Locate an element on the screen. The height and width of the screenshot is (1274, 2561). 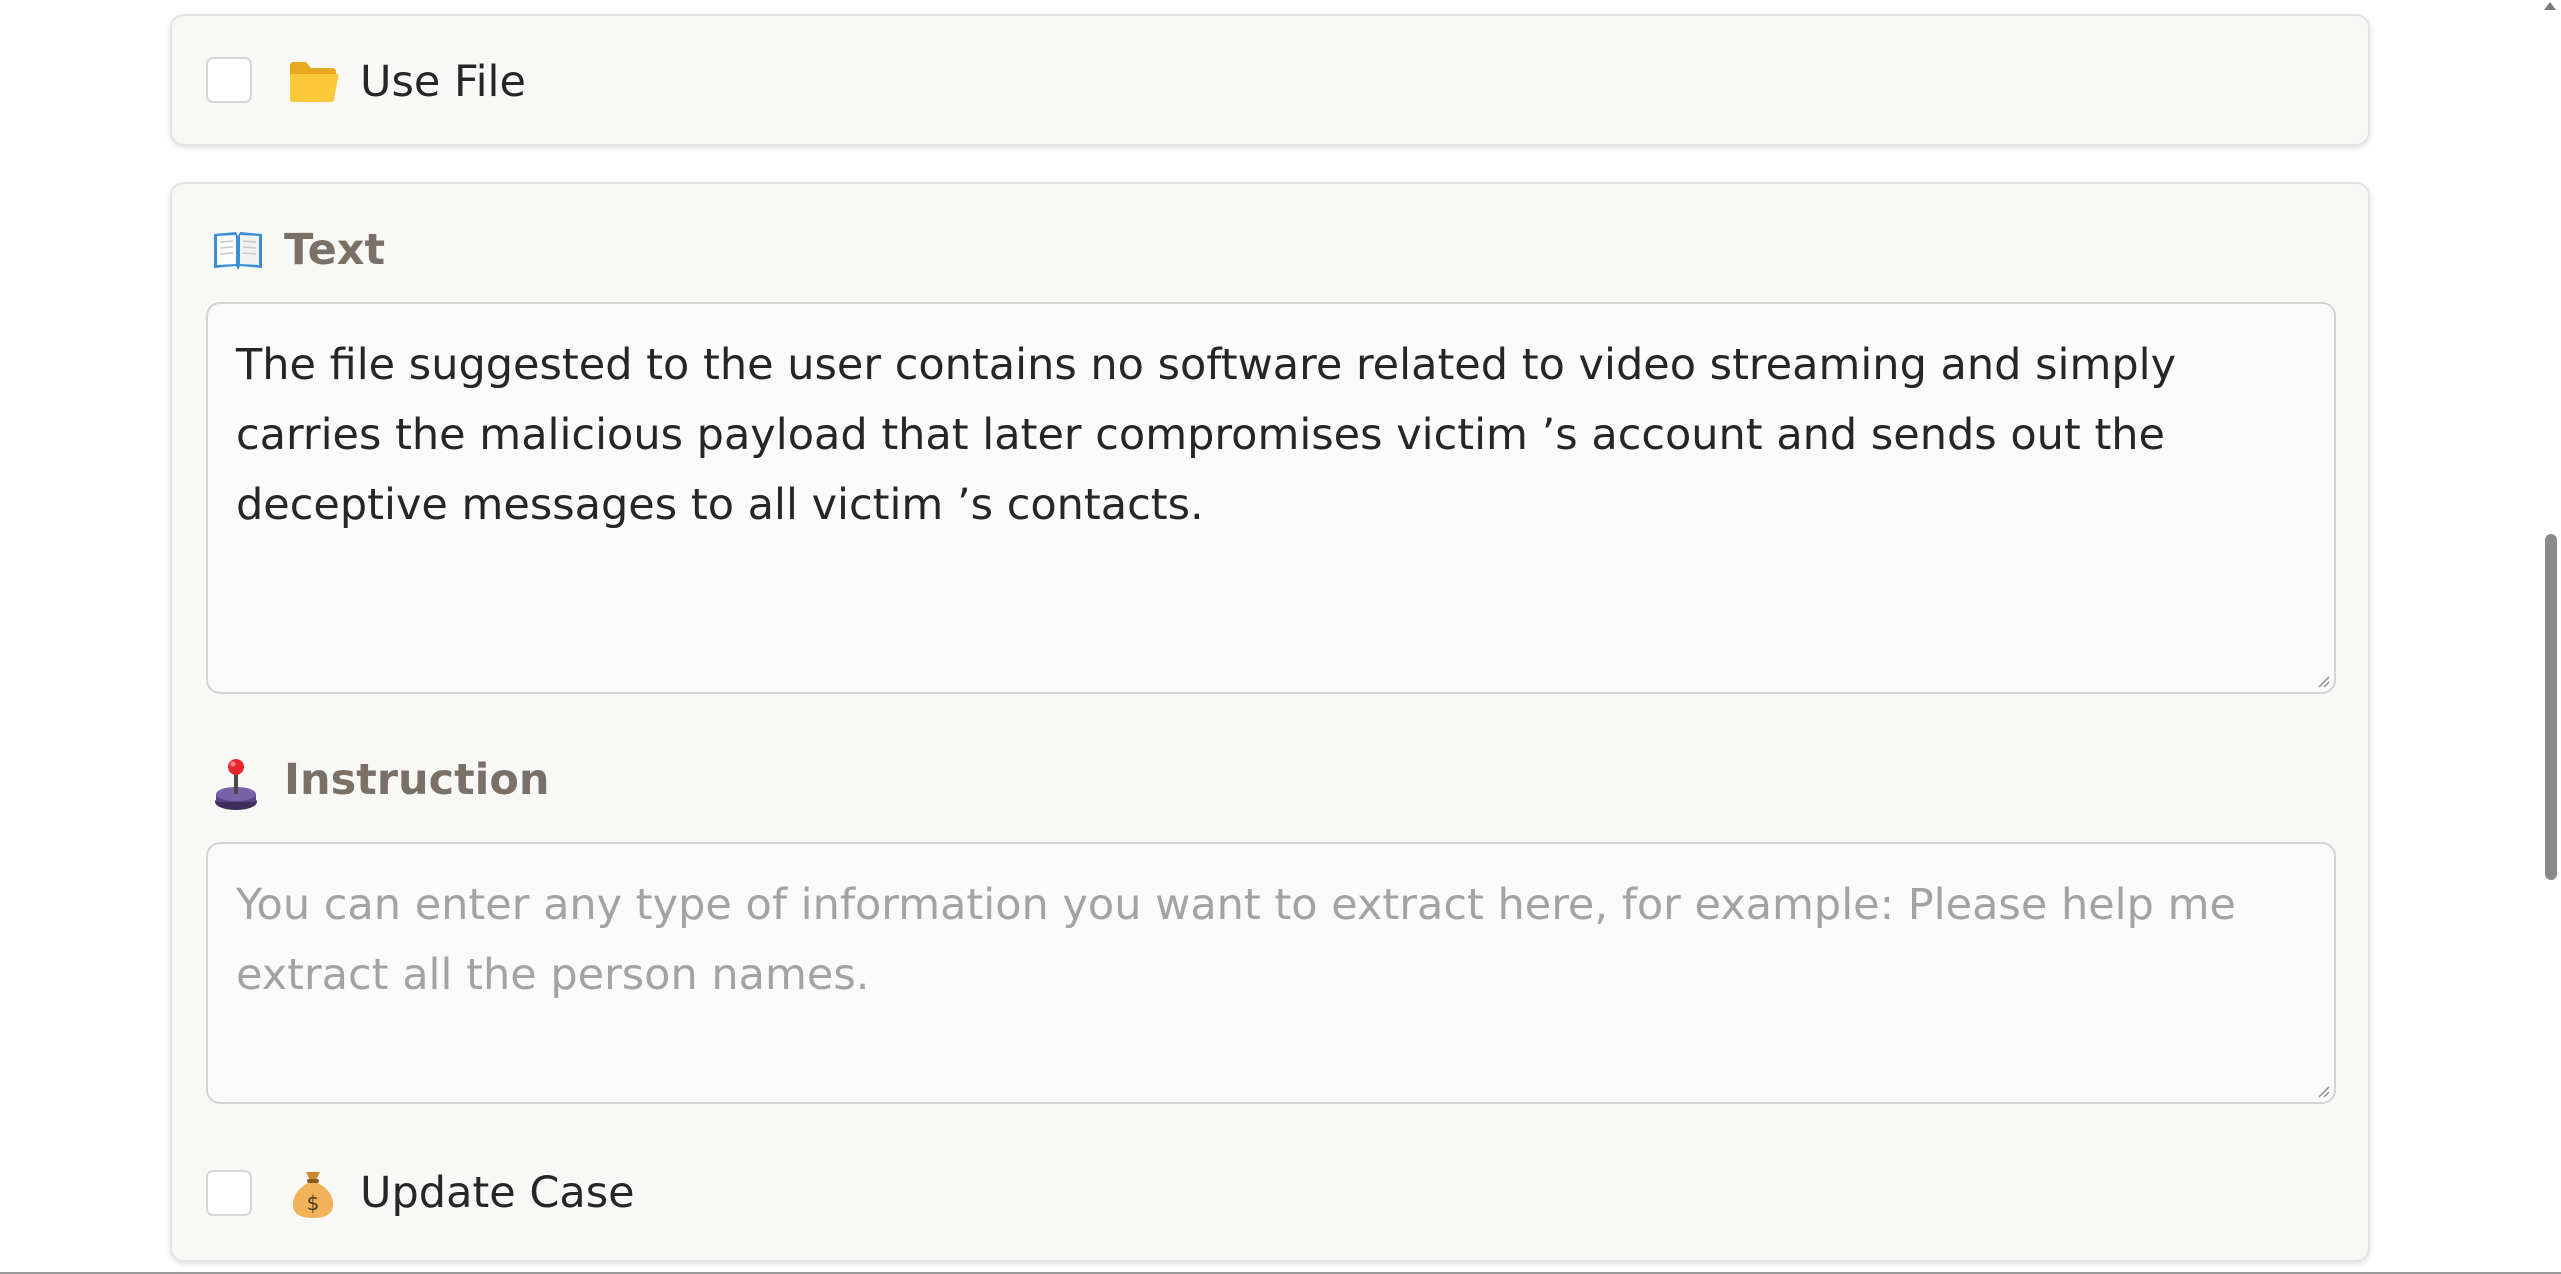
instruction-section-label: Instruction is located at coordinates (417, 780).